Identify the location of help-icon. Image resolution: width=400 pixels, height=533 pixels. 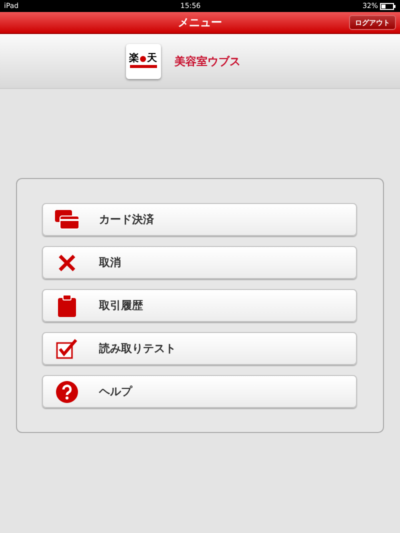
(67, 391).